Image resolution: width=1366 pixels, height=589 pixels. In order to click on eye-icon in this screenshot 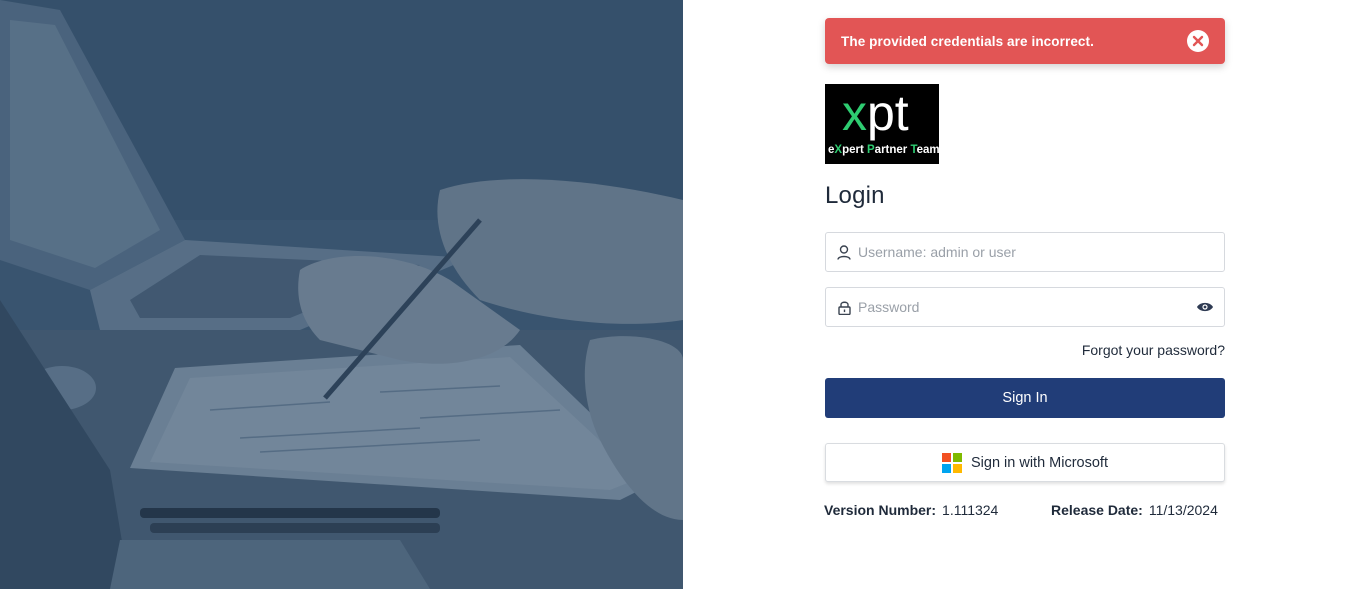, I will do `click(1205, 307)`.